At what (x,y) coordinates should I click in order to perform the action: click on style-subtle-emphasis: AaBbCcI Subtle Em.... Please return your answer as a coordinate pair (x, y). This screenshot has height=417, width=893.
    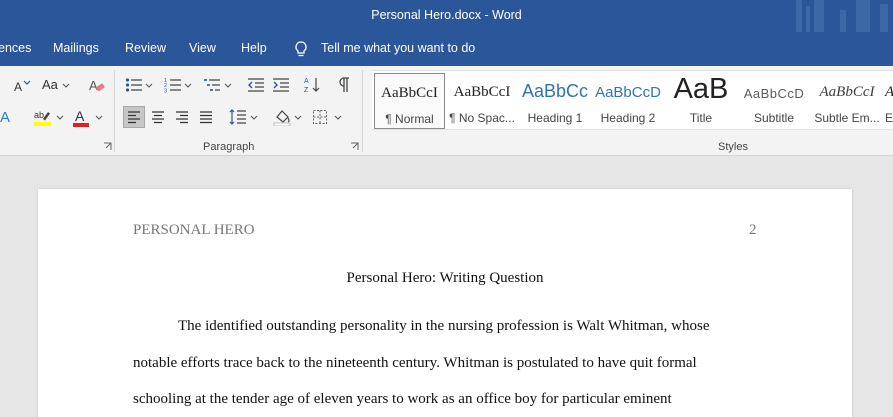
    Looking at the image, I should click on (847, 101).